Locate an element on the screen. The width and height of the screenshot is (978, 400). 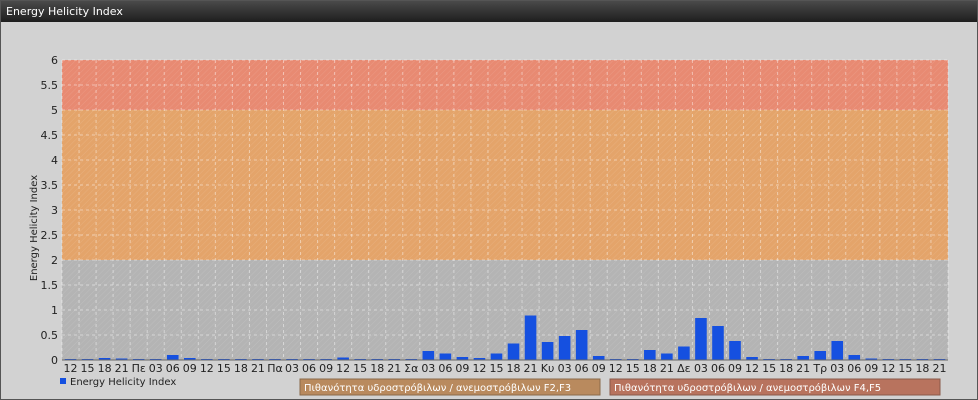
x-tick-43: 21 is located at coordinates (803, 368).